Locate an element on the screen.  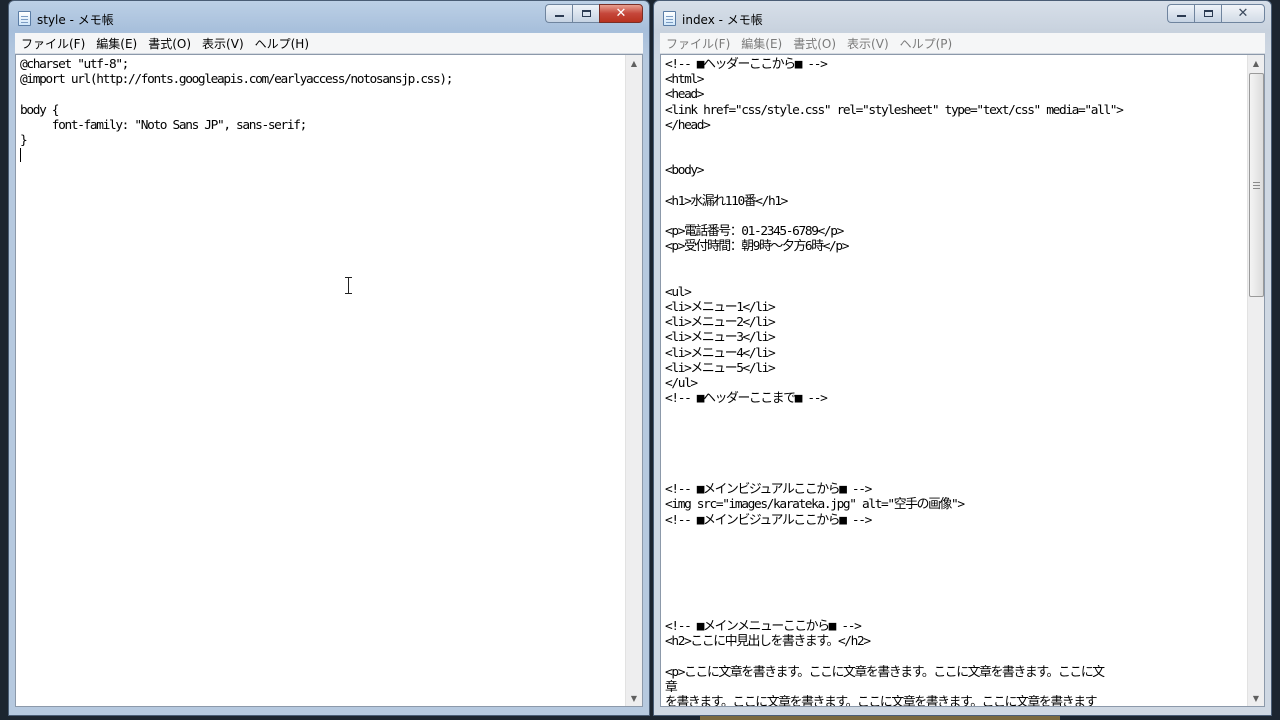
text-line: body { is located at coordinates (322, 110).